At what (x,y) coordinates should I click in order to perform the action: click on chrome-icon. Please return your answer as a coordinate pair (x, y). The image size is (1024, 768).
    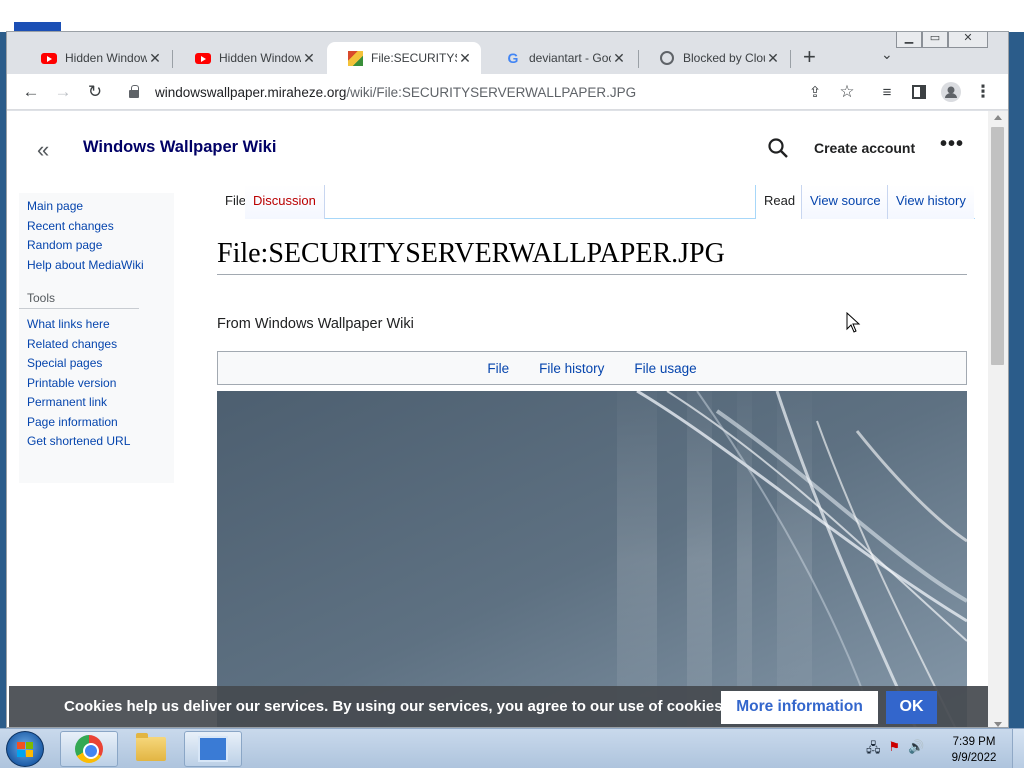
    Looking at the image, I should click on (89, 749).